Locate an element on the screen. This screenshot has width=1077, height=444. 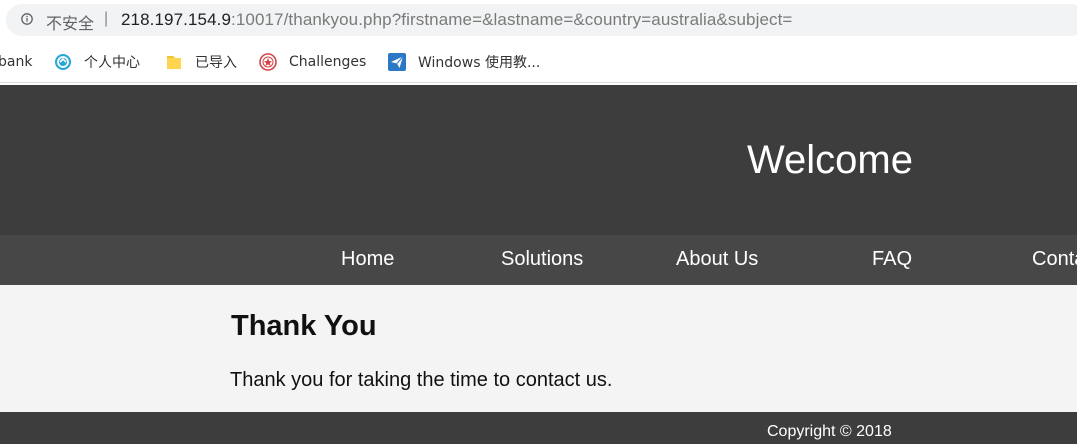
bookmark-label: bank is located at coordinates (16, 62).